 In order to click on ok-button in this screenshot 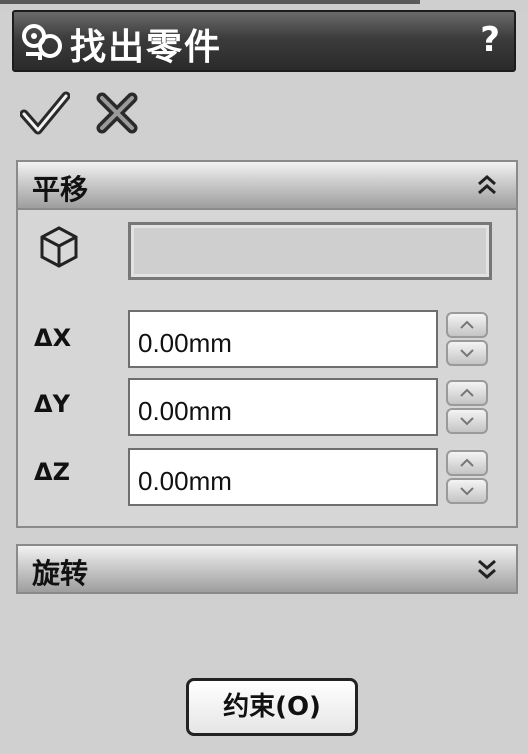, I will do `click(45, 113)`.